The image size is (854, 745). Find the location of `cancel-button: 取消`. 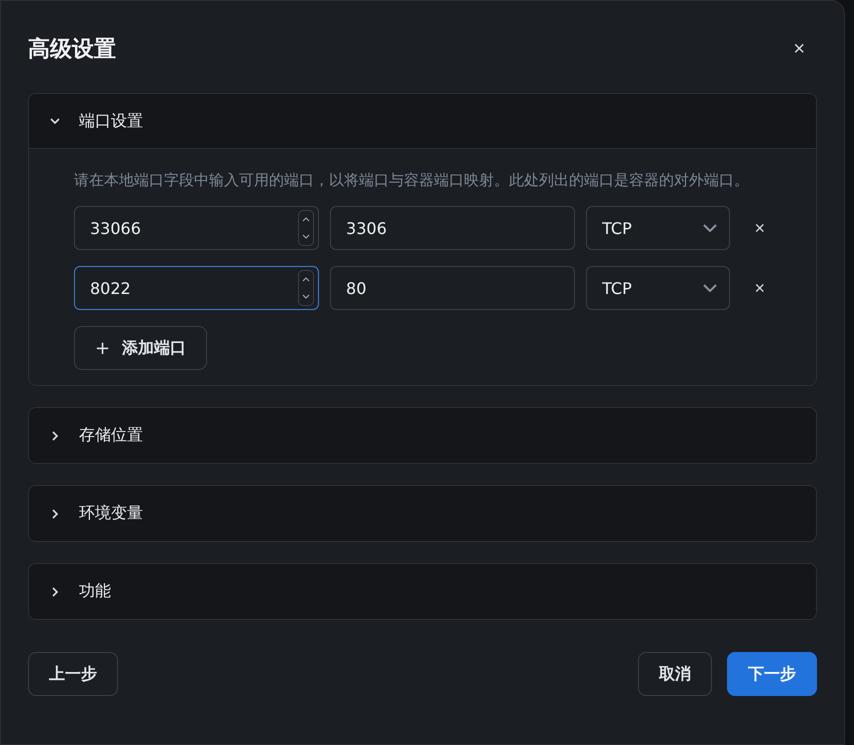

cancel-button: 取消 is located at coordinates (675, 674).